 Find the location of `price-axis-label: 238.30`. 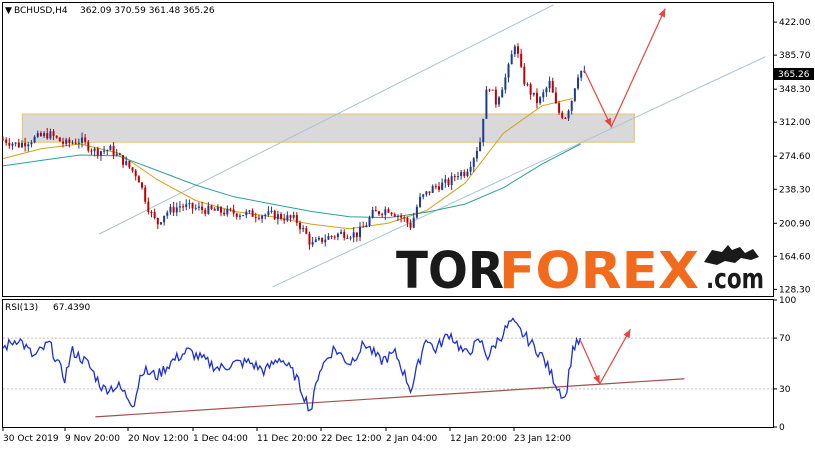

price-axis-label: 238.30 is located at coordinates (795, 190).